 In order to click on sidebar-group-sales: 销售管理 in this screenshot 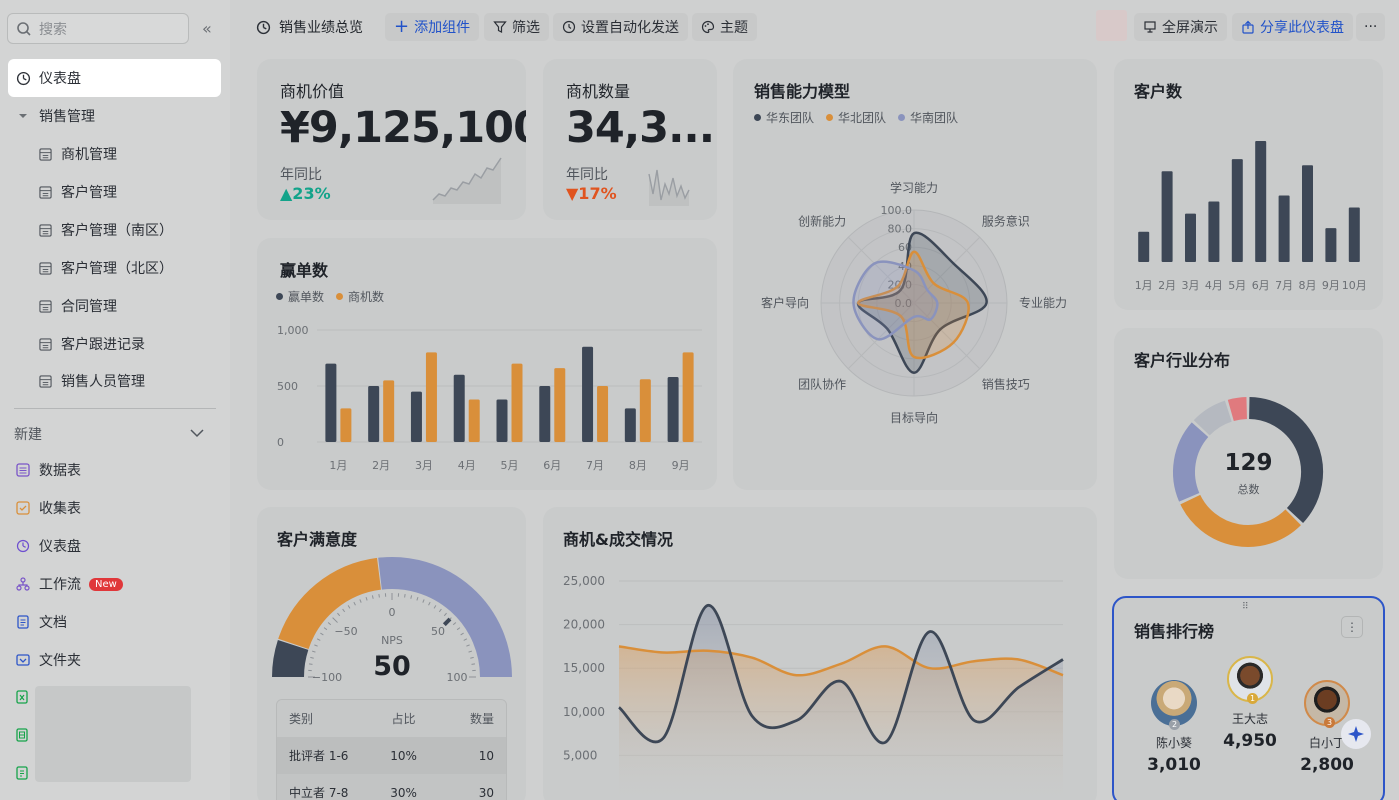, I will do `click(114, 116)`.